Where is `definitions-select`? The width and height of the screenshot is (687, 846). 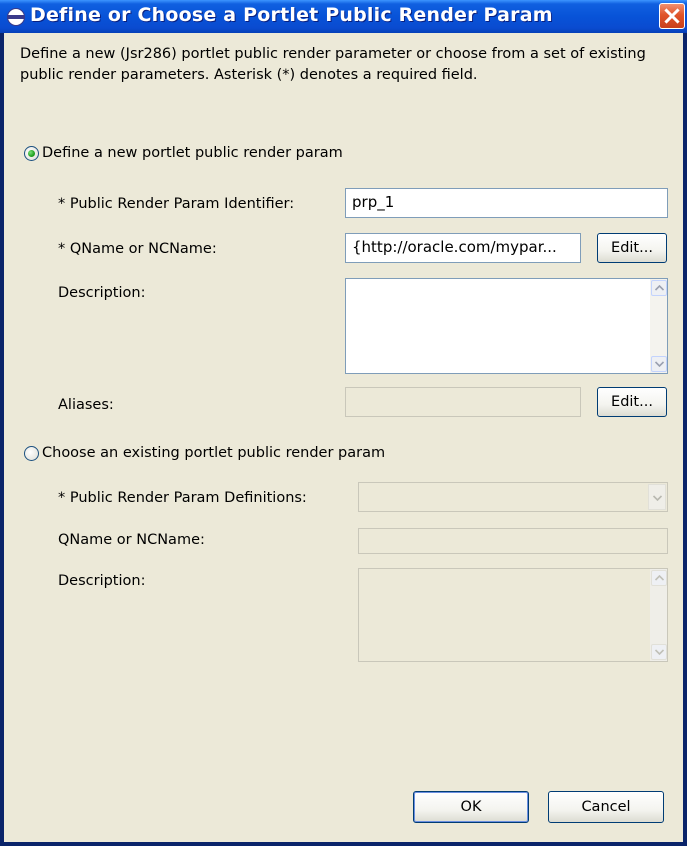 definitions-select is located at coordinates (513, 497).